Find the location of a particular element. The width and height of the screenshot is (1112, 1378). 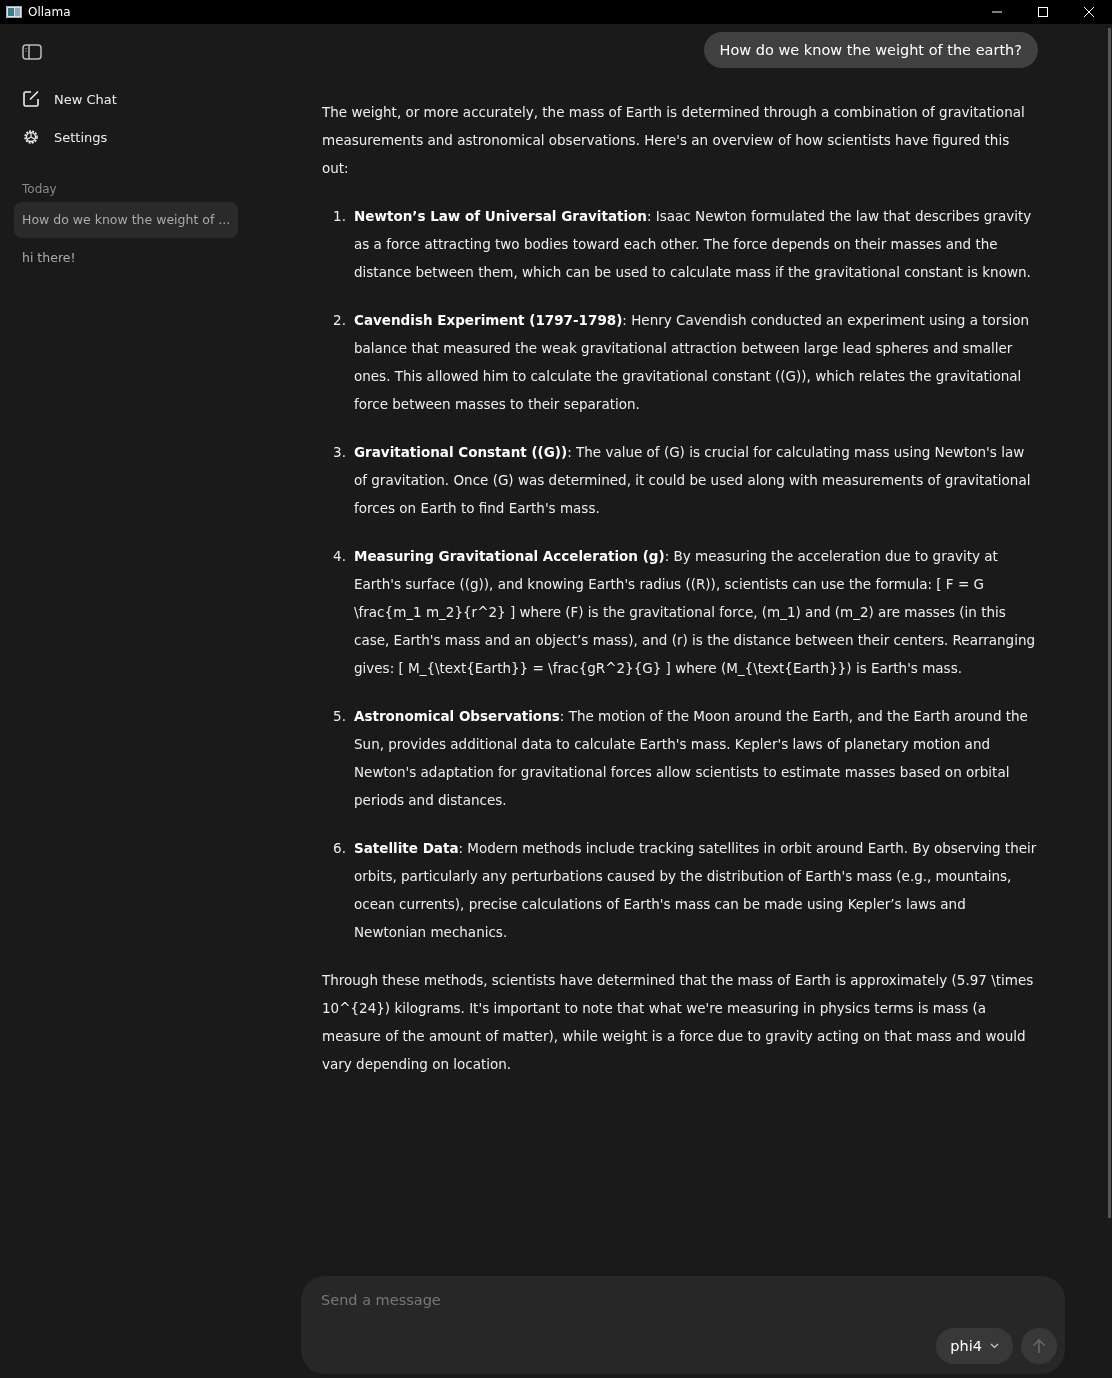

list-item-text: Measuring Gravitational Acceleration (g): By measuring the acceleration due to gravity at Earth's surface ((g)), and knowing Earth's radius ((R)), scientists can use the formula: [ F = G \frac{m_1 m_2}{r^2} ] where (F) is the gravitational force, (m_1) and (m_2) are masses (in this case, Earth's mass and an object’s mass), and (r) is the distance between their centers. Rearranging gives: [ M_{\text{Earth}} = \frac{gR^2}{G} ] where (M_{\text{Earth}}) is Earth's mass. is located at coordinates (695, 612).